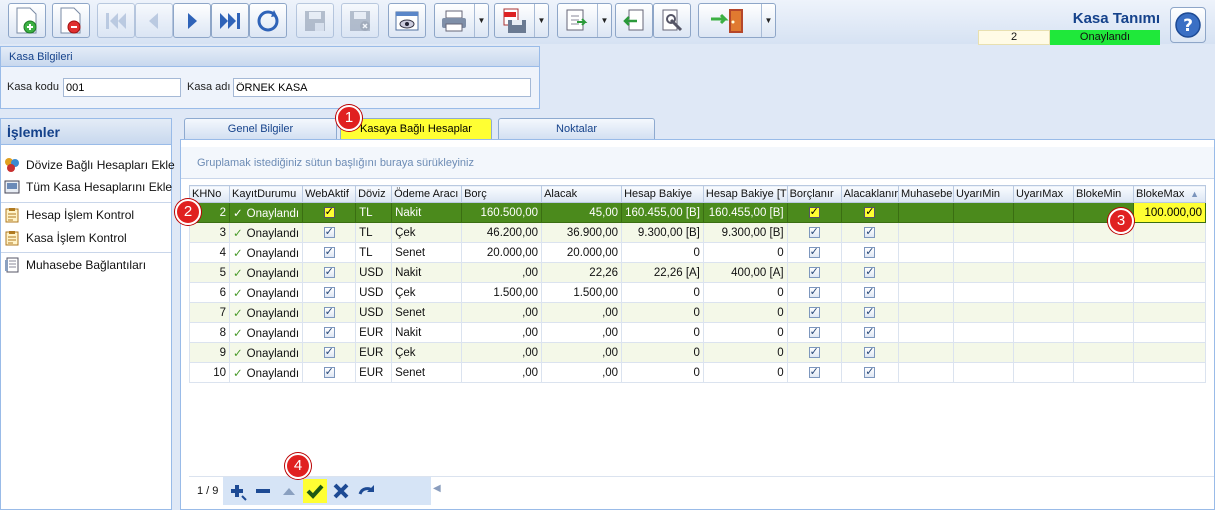 The height and width of the screenshot is (510, 1215). Describe the element at coordinates (209, 272) in the screenshot. I see `cell-khno: 5` at that location.